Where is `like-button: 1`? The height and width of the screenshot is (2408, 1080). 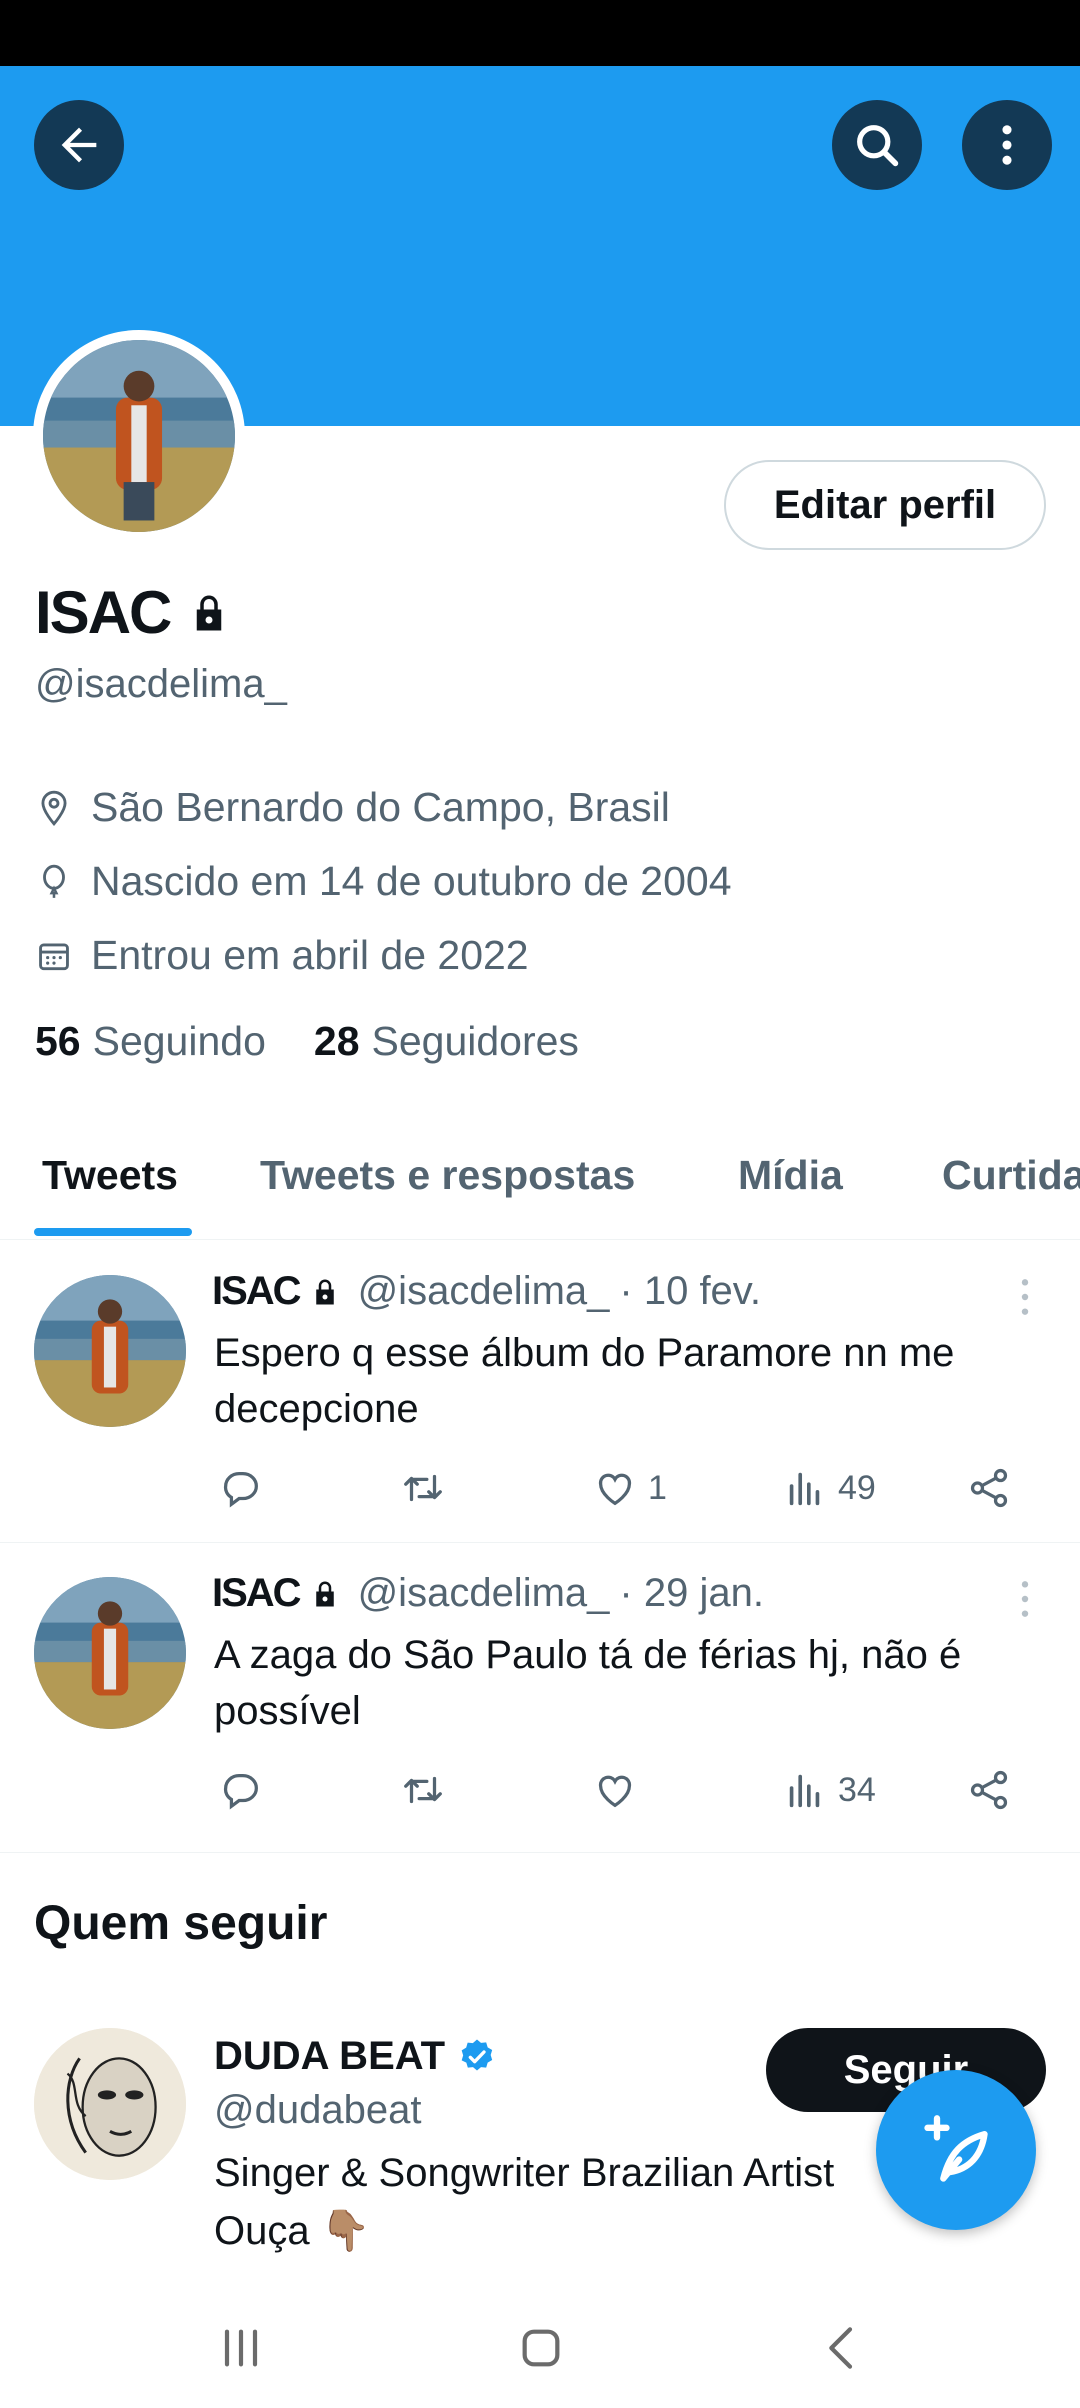 like-button: 1 is located at coordinates (629, 1488).